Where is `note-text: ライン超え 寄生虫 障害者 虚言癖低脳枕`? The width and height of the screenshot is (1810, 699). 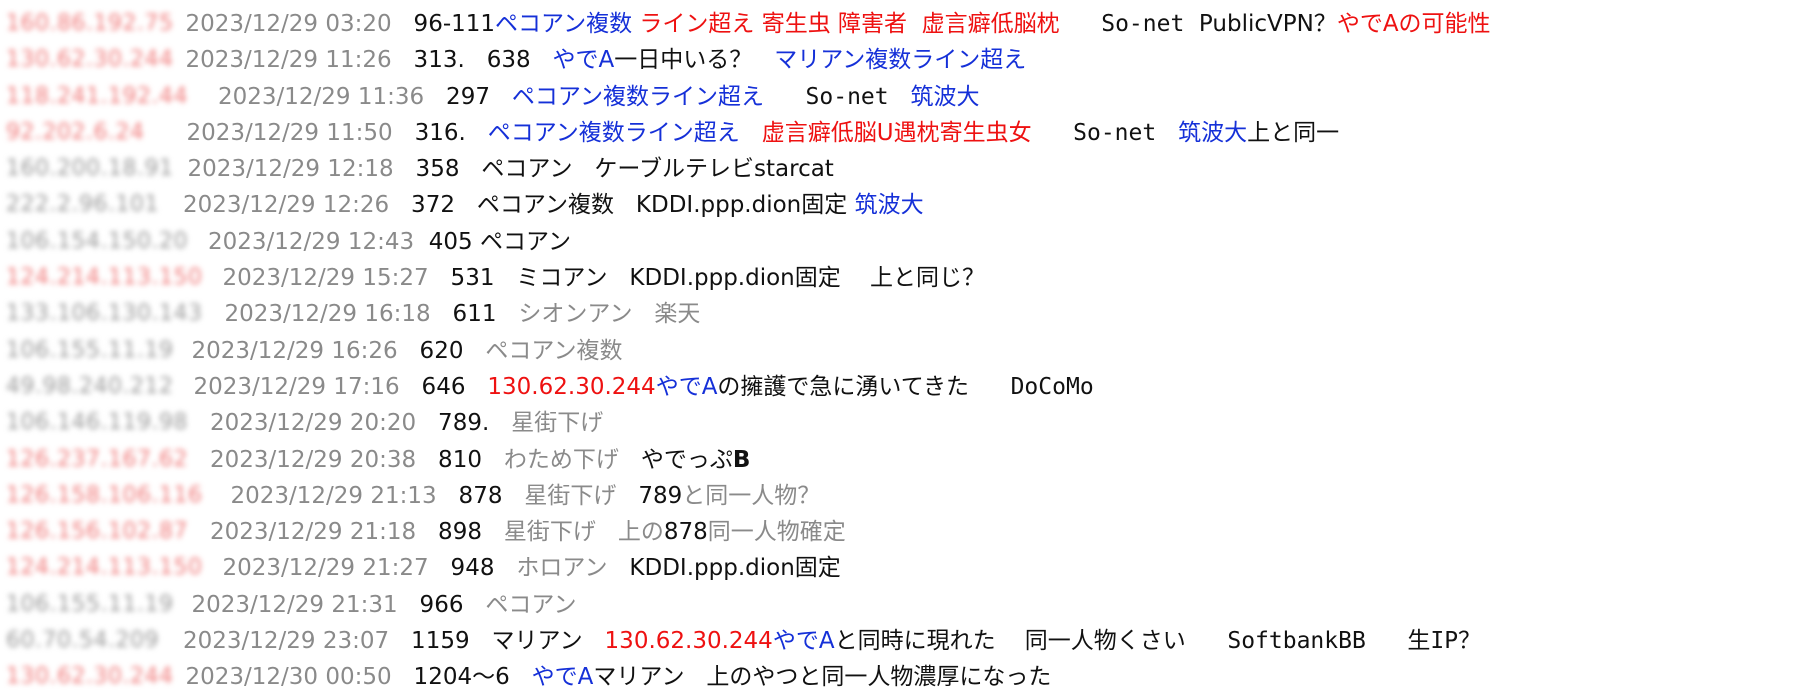 note-text: ライン超え 寄生虫 障害者 虚言癖低脳枕 is located at coordinates (846, 24).